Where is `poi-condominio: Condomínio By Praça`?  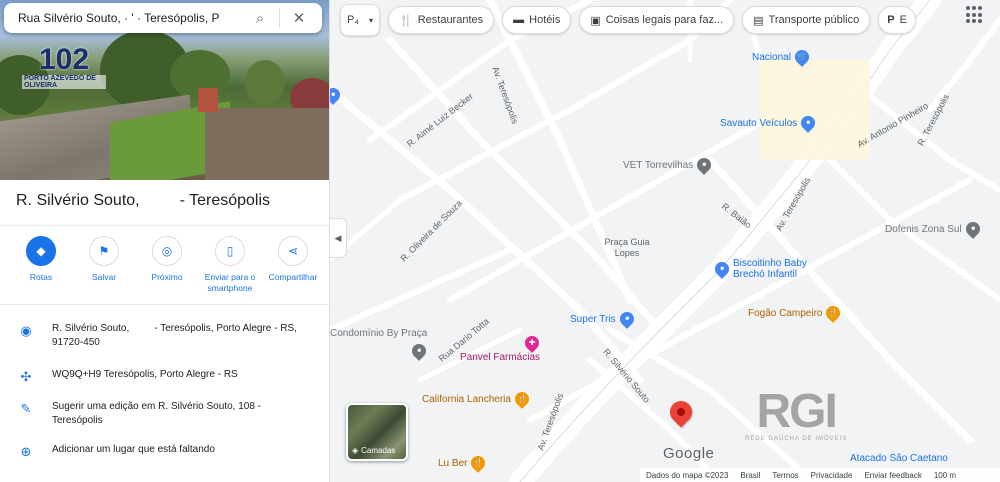
poi-condominio: Condomínio By Praça is located at coordinates (378, 333).